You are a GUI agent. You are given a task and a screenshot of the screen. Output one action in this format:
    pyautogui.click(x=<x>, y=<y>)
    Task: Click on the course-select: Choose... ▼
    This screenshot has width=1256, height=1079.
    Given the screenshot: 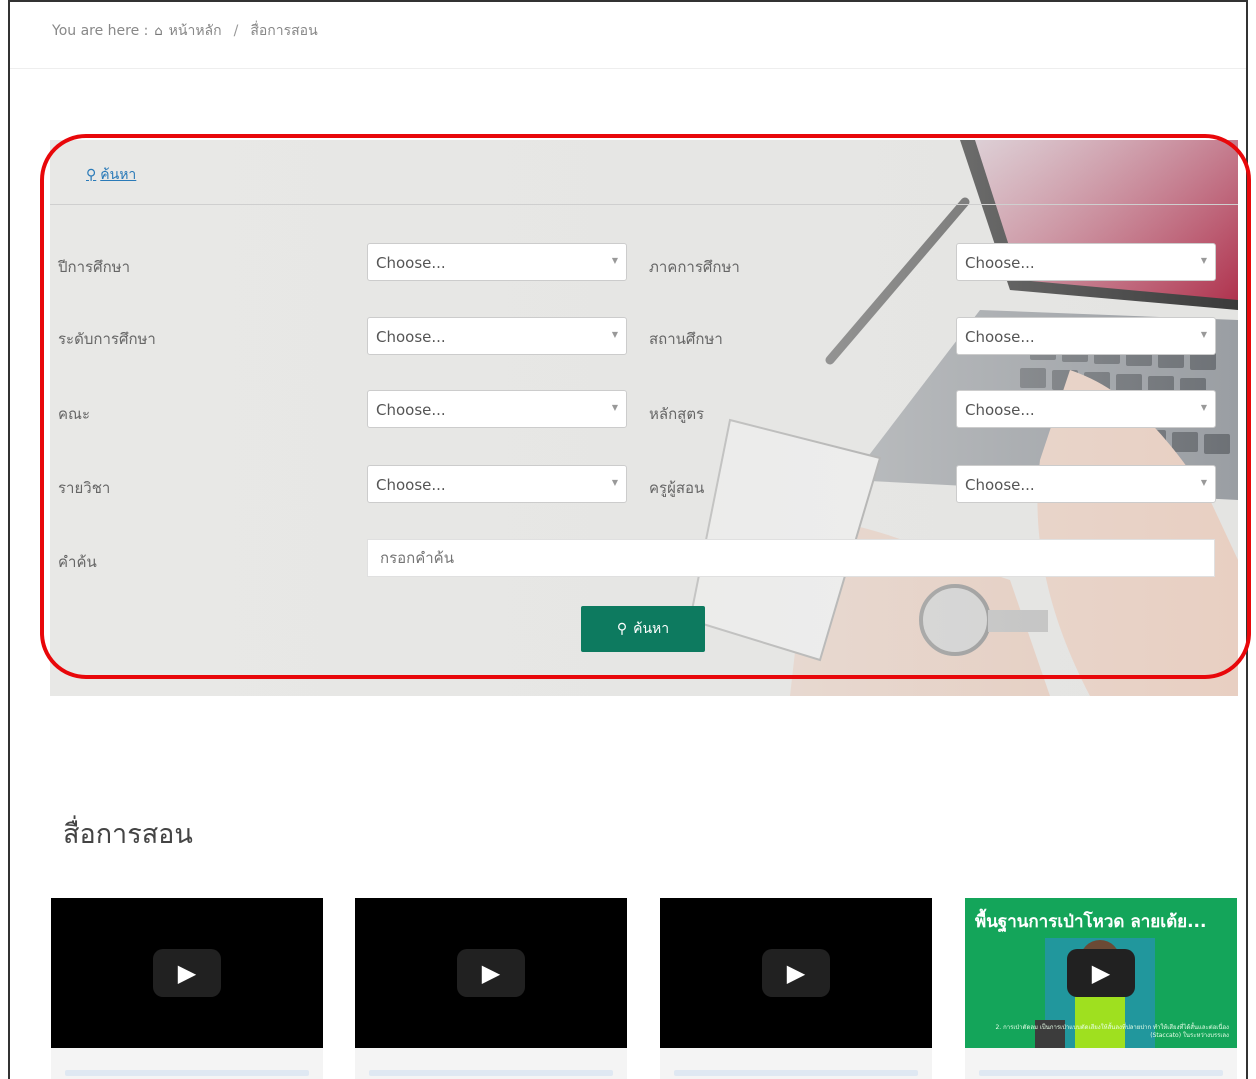 What is the action you would take?
    pyautogui.click(x=497, y=484)
    